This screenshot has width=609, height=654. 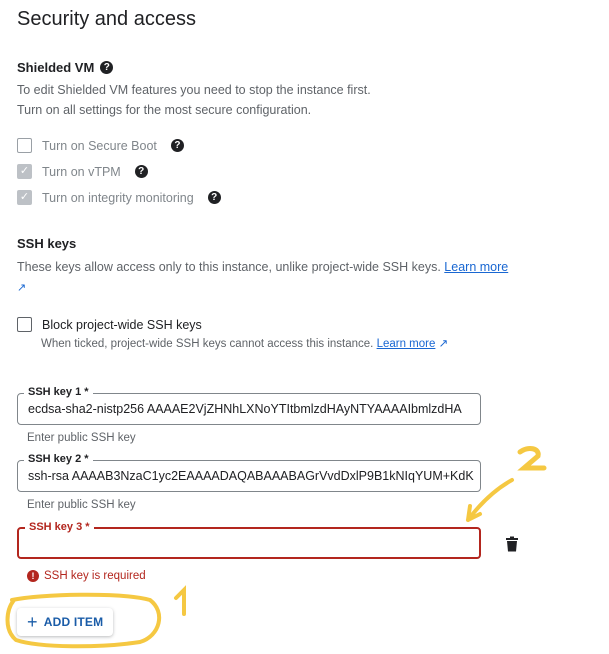 What do you see at coordinates (95, 576) in the screenshot?
I see `ssh-key-3-error-text: SSH key is required` at bounding box center [95, 576].